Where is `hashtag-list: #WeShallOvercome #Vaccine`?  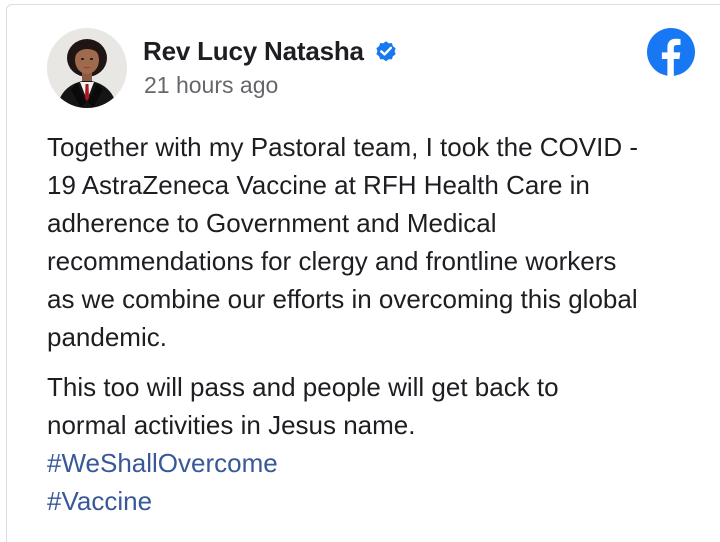 hashtag-list: #WeShallOvercome #Vaccine is located at coordinates (377, 482).